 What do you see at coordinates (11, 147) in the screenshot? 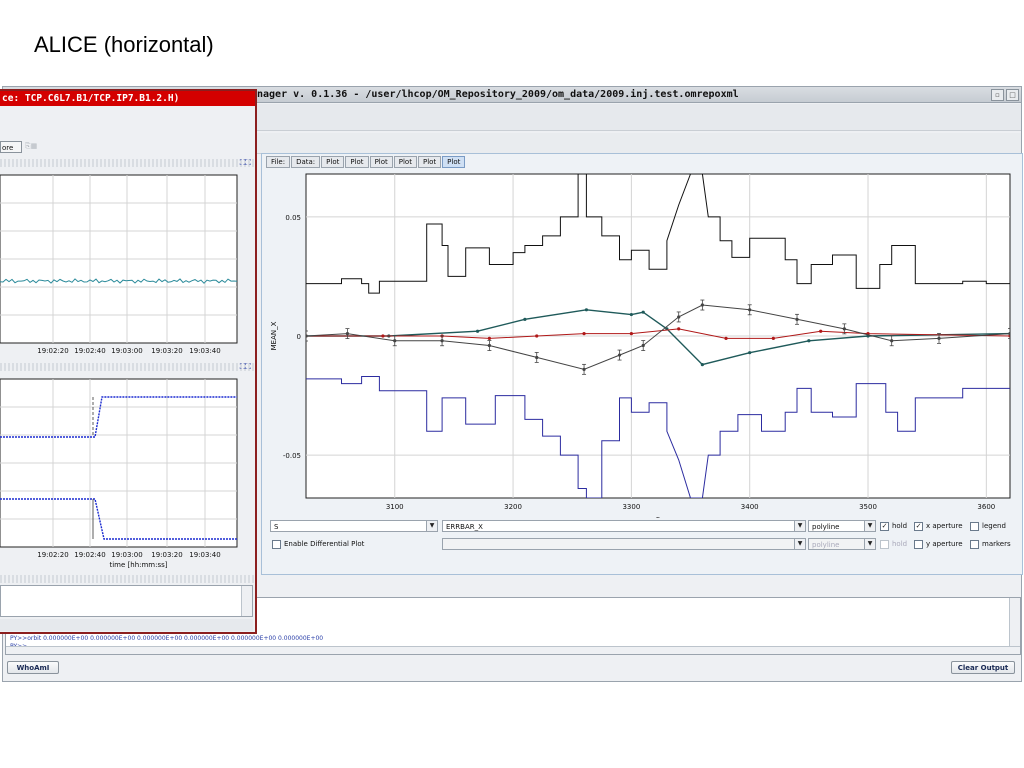
I see `more-button: ore` at bounding box center [11, 147].